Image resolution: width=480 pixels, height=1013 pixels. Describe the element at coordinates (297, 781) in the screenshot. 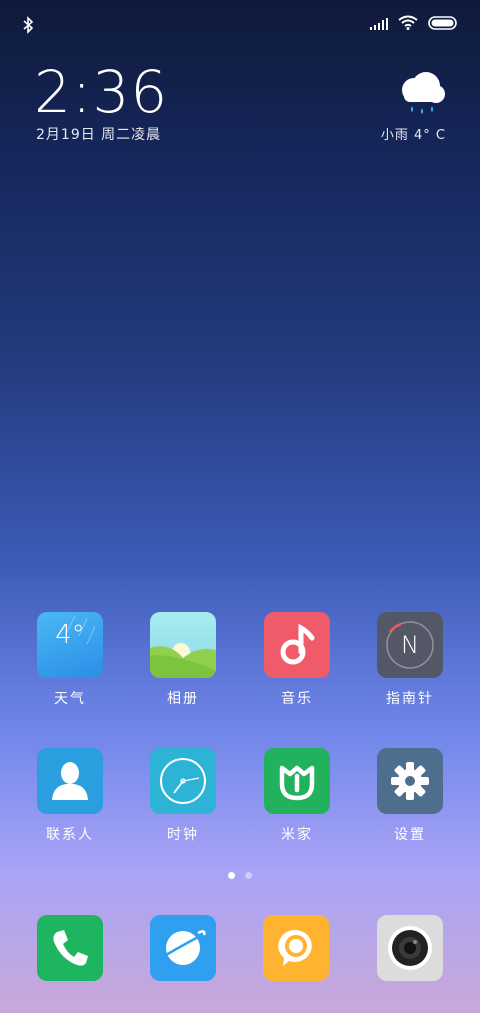

I see `mijia-app-icon` at that location.